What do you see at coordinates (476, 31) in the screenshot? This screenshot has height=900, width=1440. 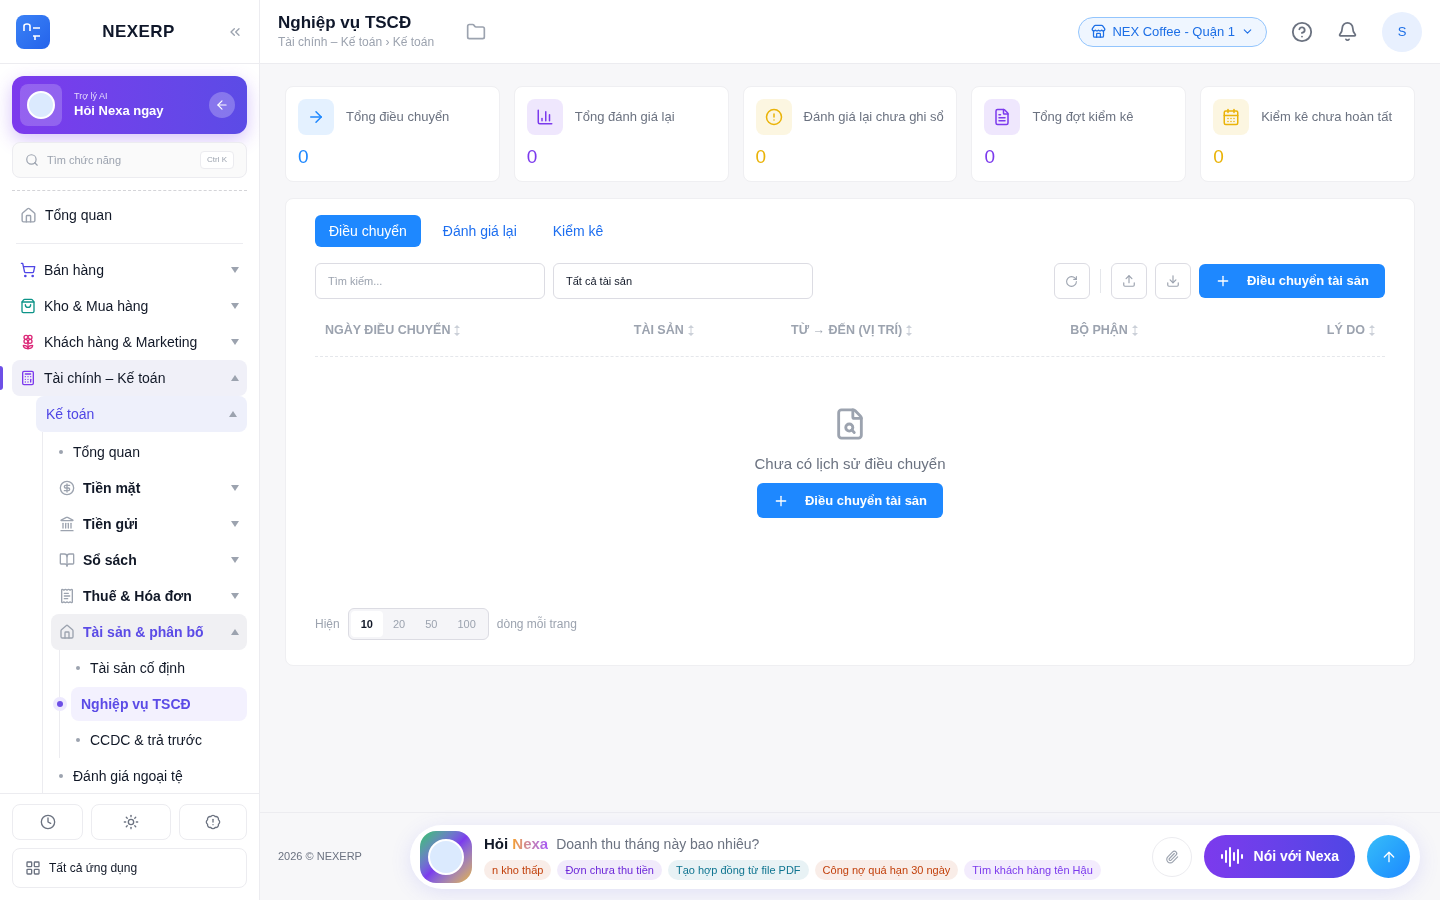 I see `folder-icon` at bounding box center [476, 31].